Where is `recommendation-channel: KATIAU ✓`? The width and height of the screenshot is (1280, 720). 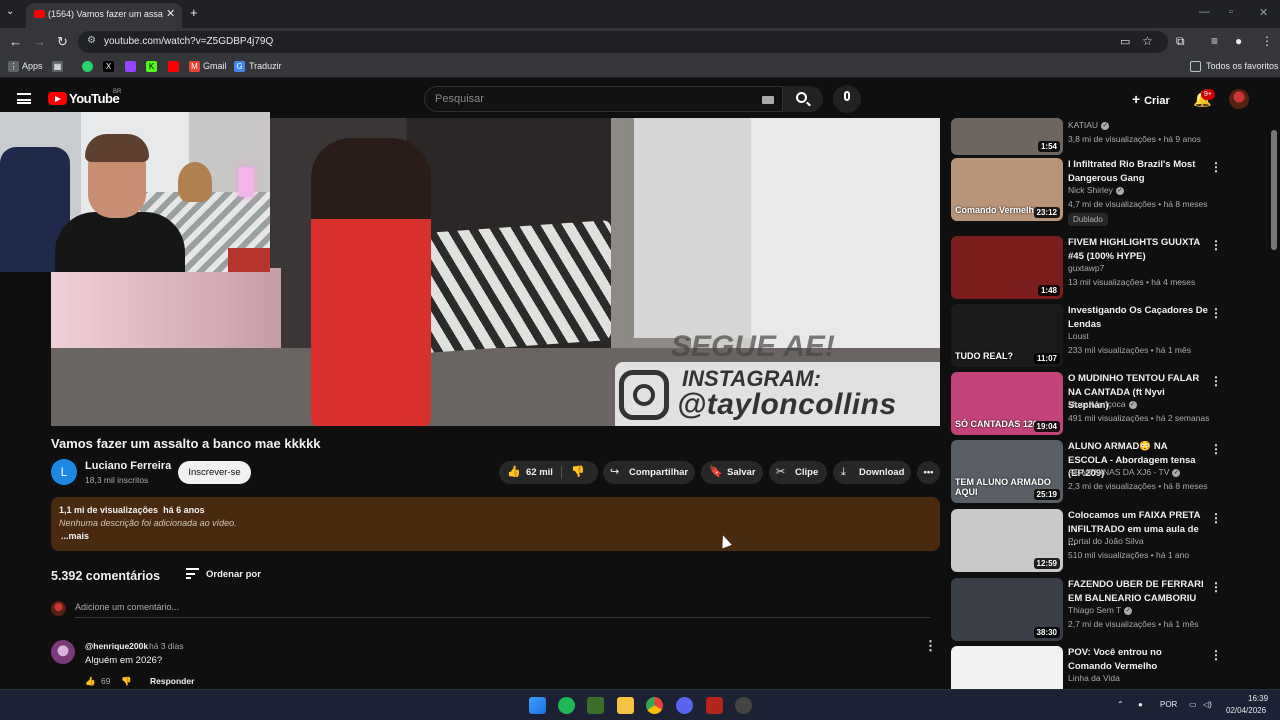 recommendation-channel: KATIAU ✓ is located at coordinates (1089, 125).